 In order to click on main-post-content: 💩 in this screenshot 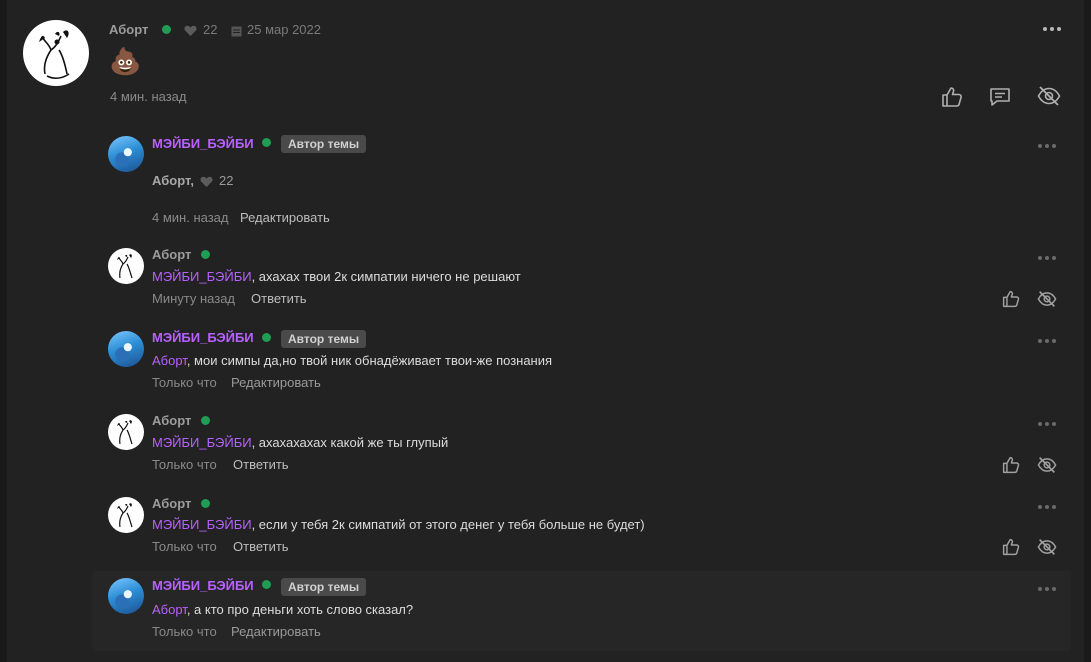, I will do `click(125, 61)`.